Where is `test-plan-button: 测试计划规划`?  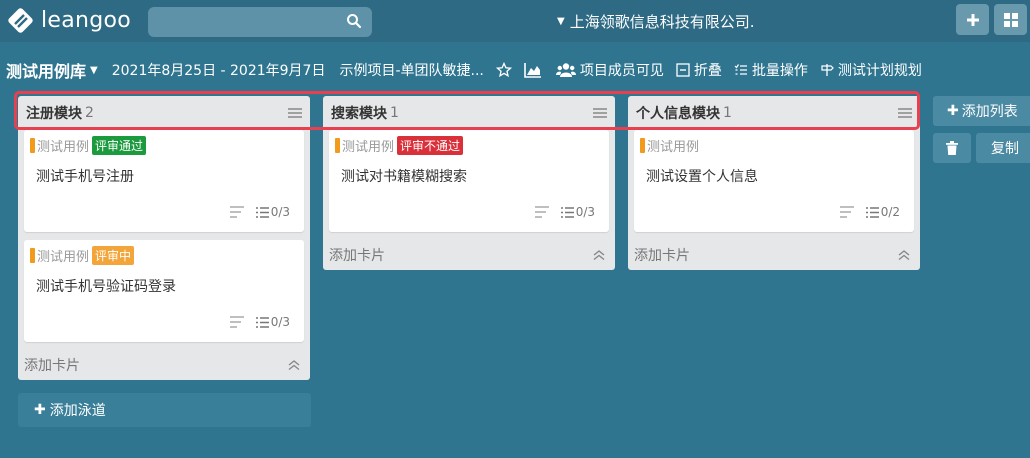
test-plan-button: 测试计划规划 is located at coordinates (871, 70).